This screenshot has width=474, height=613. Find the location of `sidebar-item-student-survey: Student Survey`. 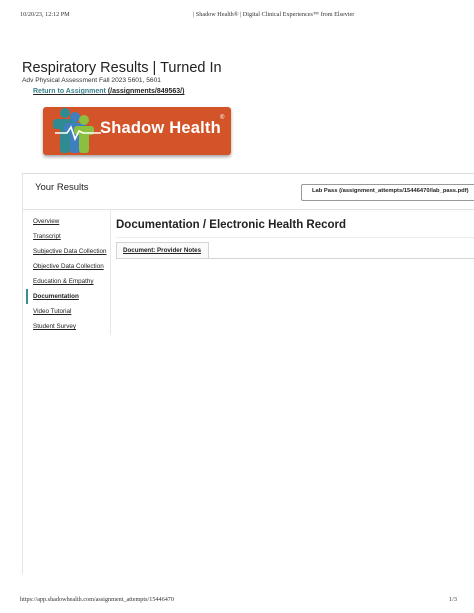

sidebar-item-student-survey: Student Survey is located at coordinates (68, 326).